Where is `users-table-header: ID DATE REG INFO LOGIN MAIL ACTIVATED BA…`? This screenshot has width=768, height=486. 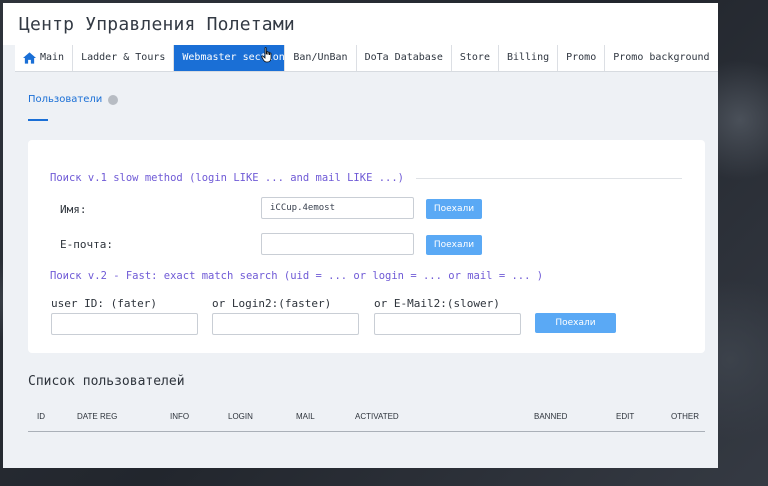
users-table-header: ID DATE REG INFO LOGIN MAIL ACTIVATED BA… is located at coordinates (366, 417).